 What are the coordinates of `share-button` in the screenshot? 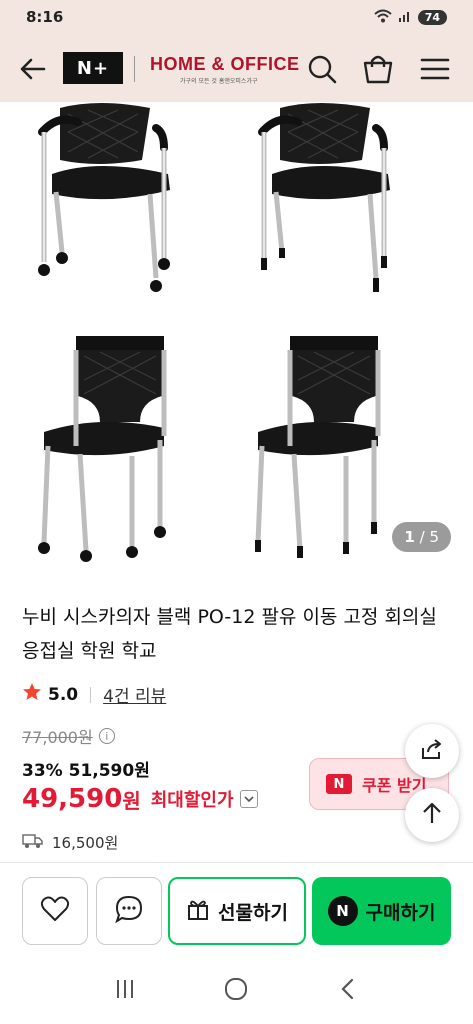 It's located at (432, 751).